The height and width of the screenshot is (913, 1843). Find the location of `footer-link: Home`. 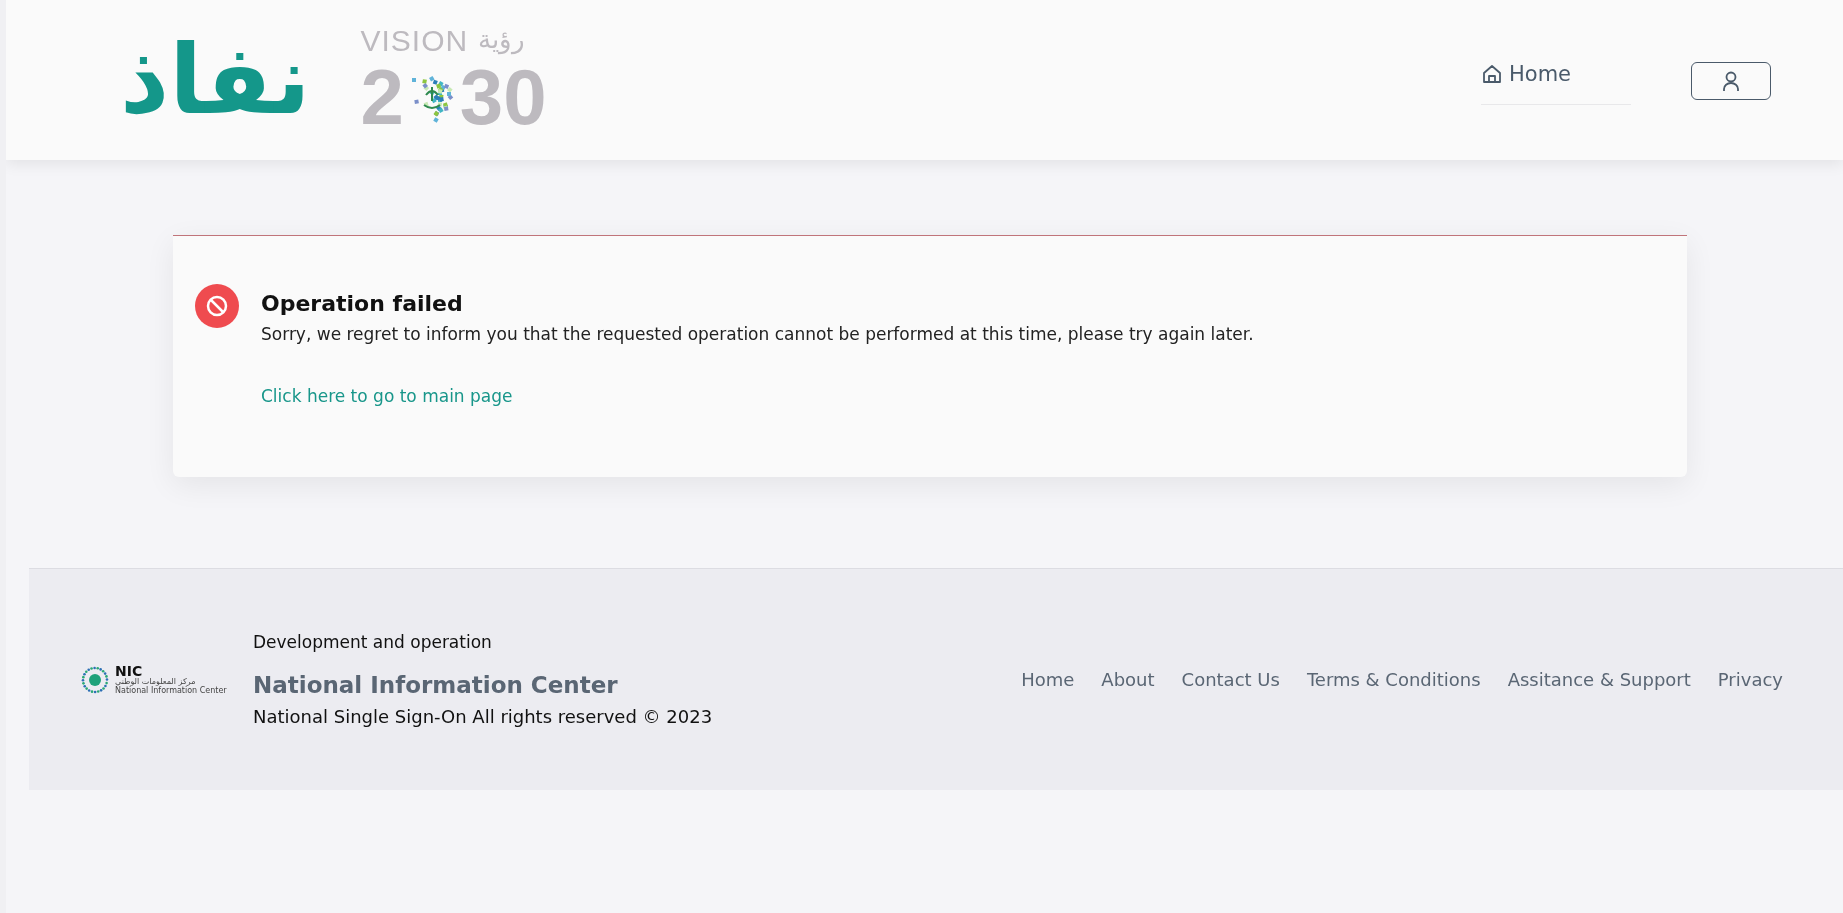

footer-link: Home is located at coordinates (1048, 679).